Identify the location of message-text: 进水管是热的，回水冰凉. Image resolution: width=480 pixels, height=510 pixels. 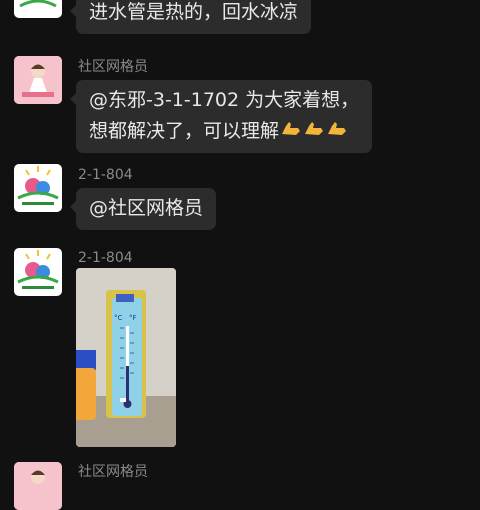
(194, 12).